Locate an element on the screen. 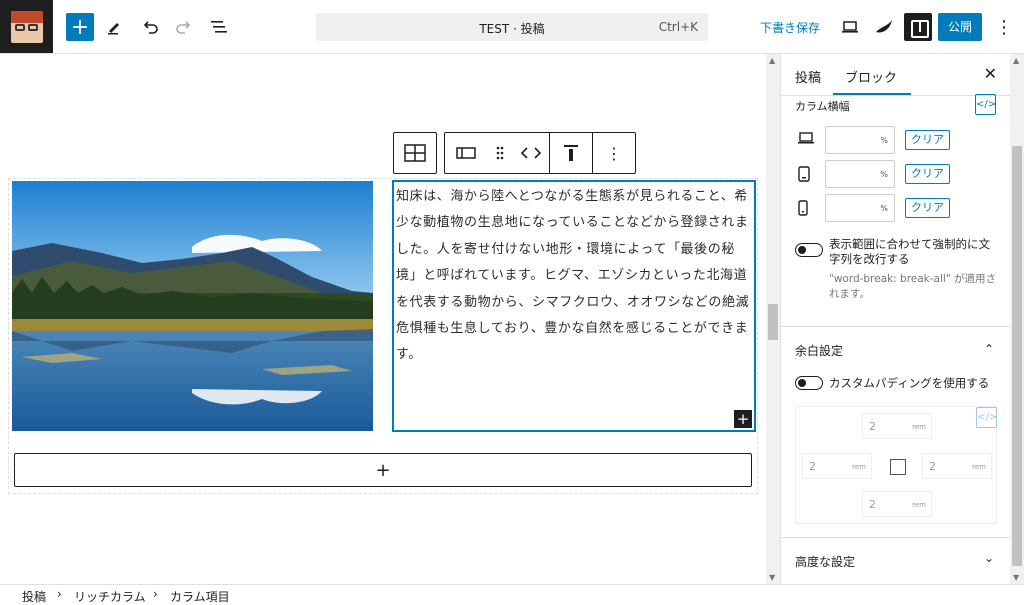 The height and width of the screenshot is (605, 1024). tab-block: ブロック is located at coordinates (872, 81).